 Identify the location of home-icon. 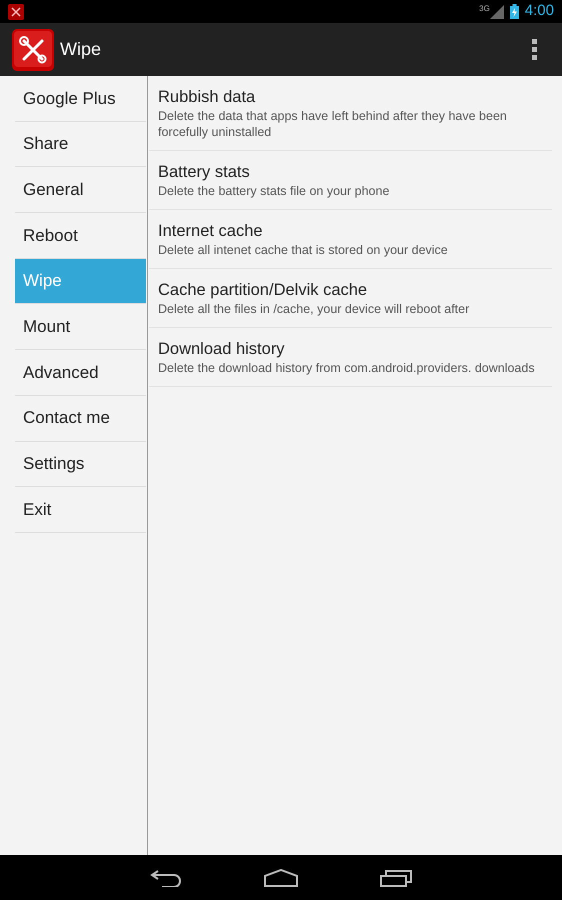
(281, 877).